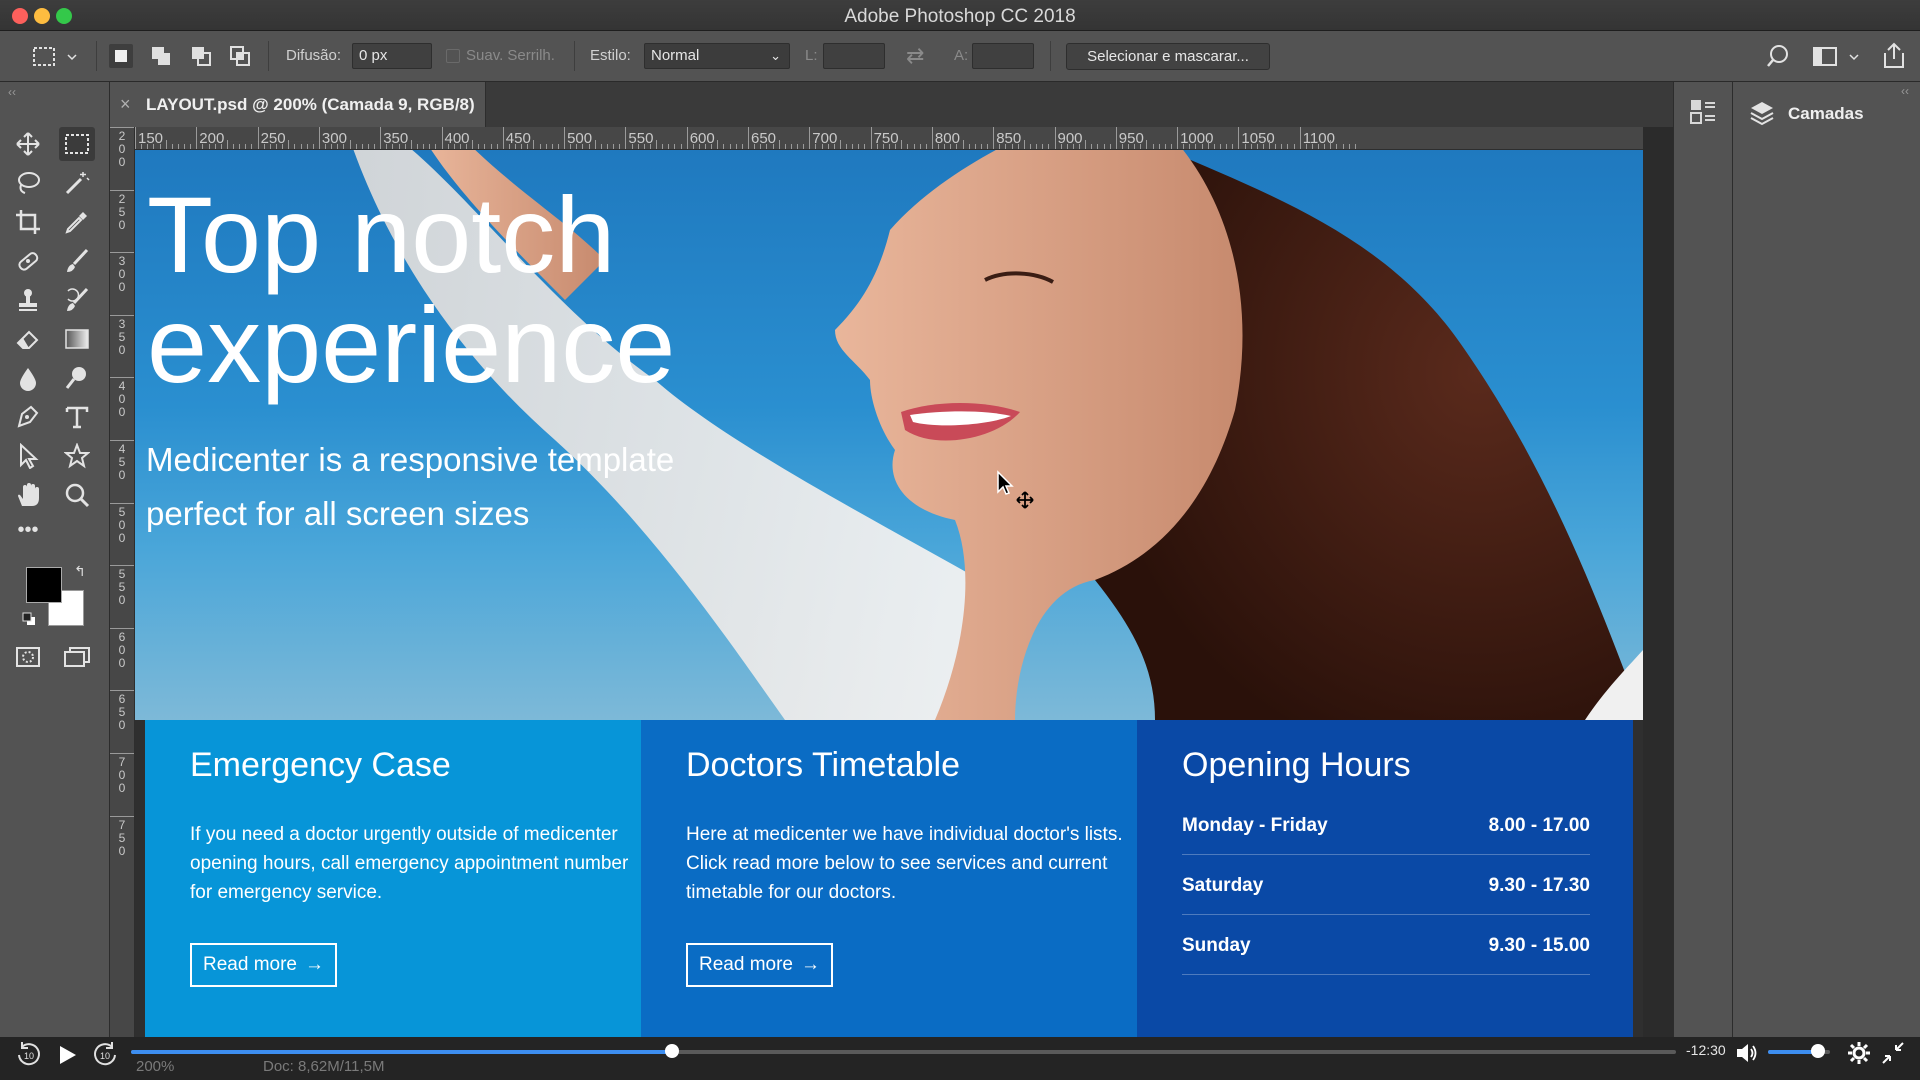 The height and width of the screenshot is (1080, 1920). What do you see at coordinates (125, 104) in the screenshot?
I see `close-tab-icon: ×` at bounding box center [125, 104].